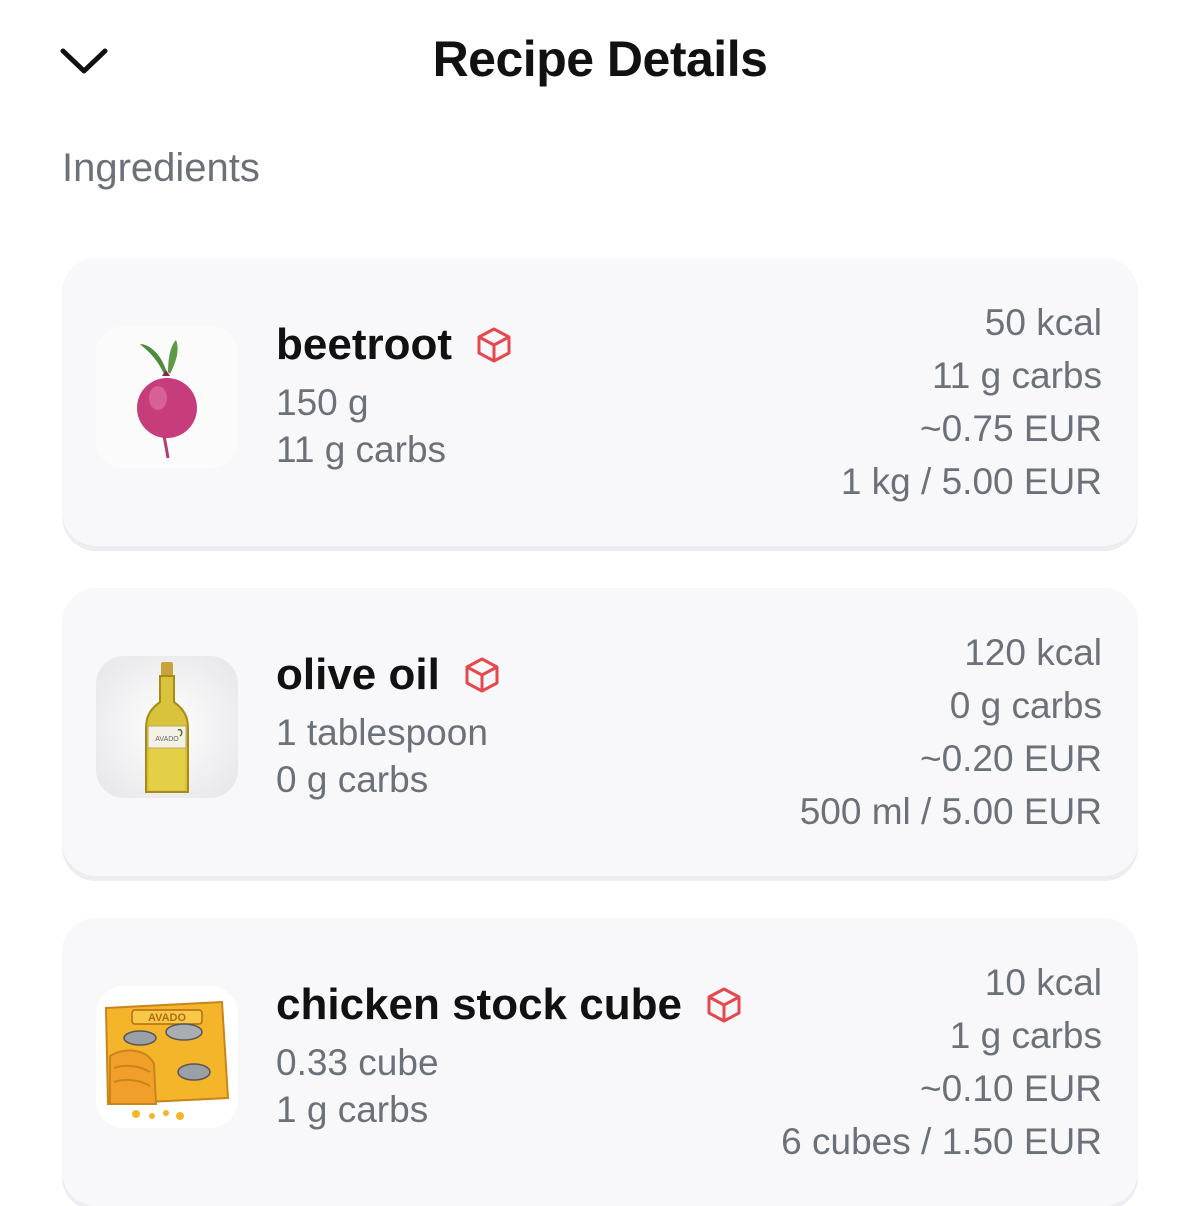 The width and height of the screenshot is (1200, 1206). I want to click on ingredient-quantity: 150 g, so click(322, 402).